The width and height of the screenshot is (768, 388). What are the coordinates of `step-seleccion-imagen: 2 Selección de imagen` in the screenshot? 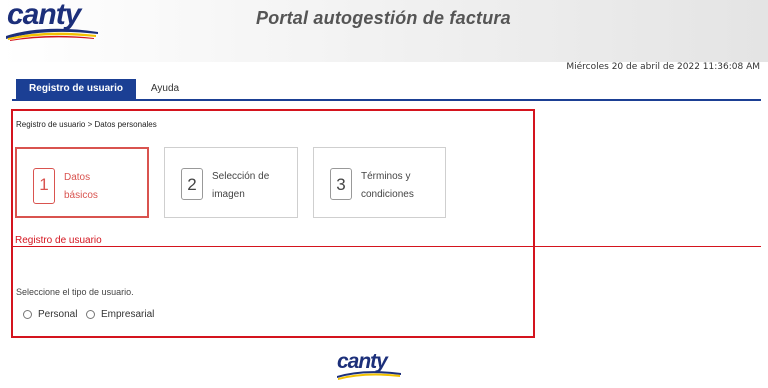 It's located at (231, 182).